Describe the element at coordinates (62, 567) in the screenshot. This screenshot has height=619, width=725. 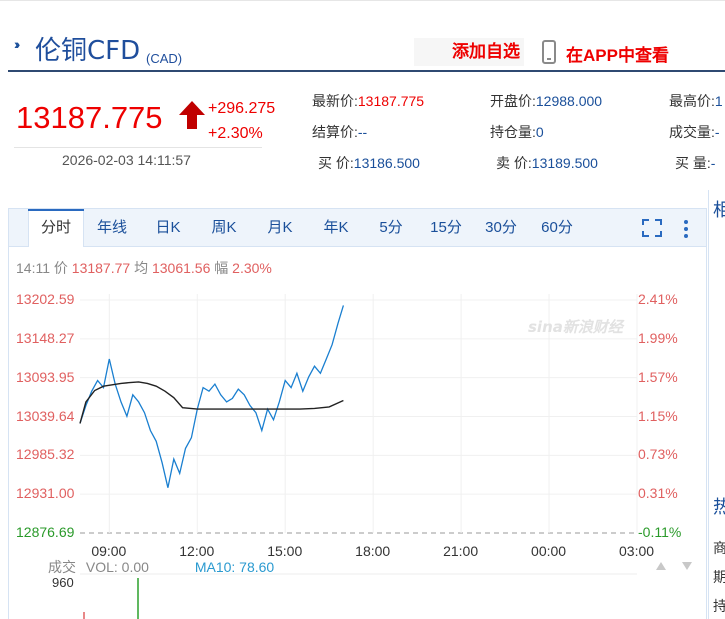
I see `volume-label: 成交` at that location.